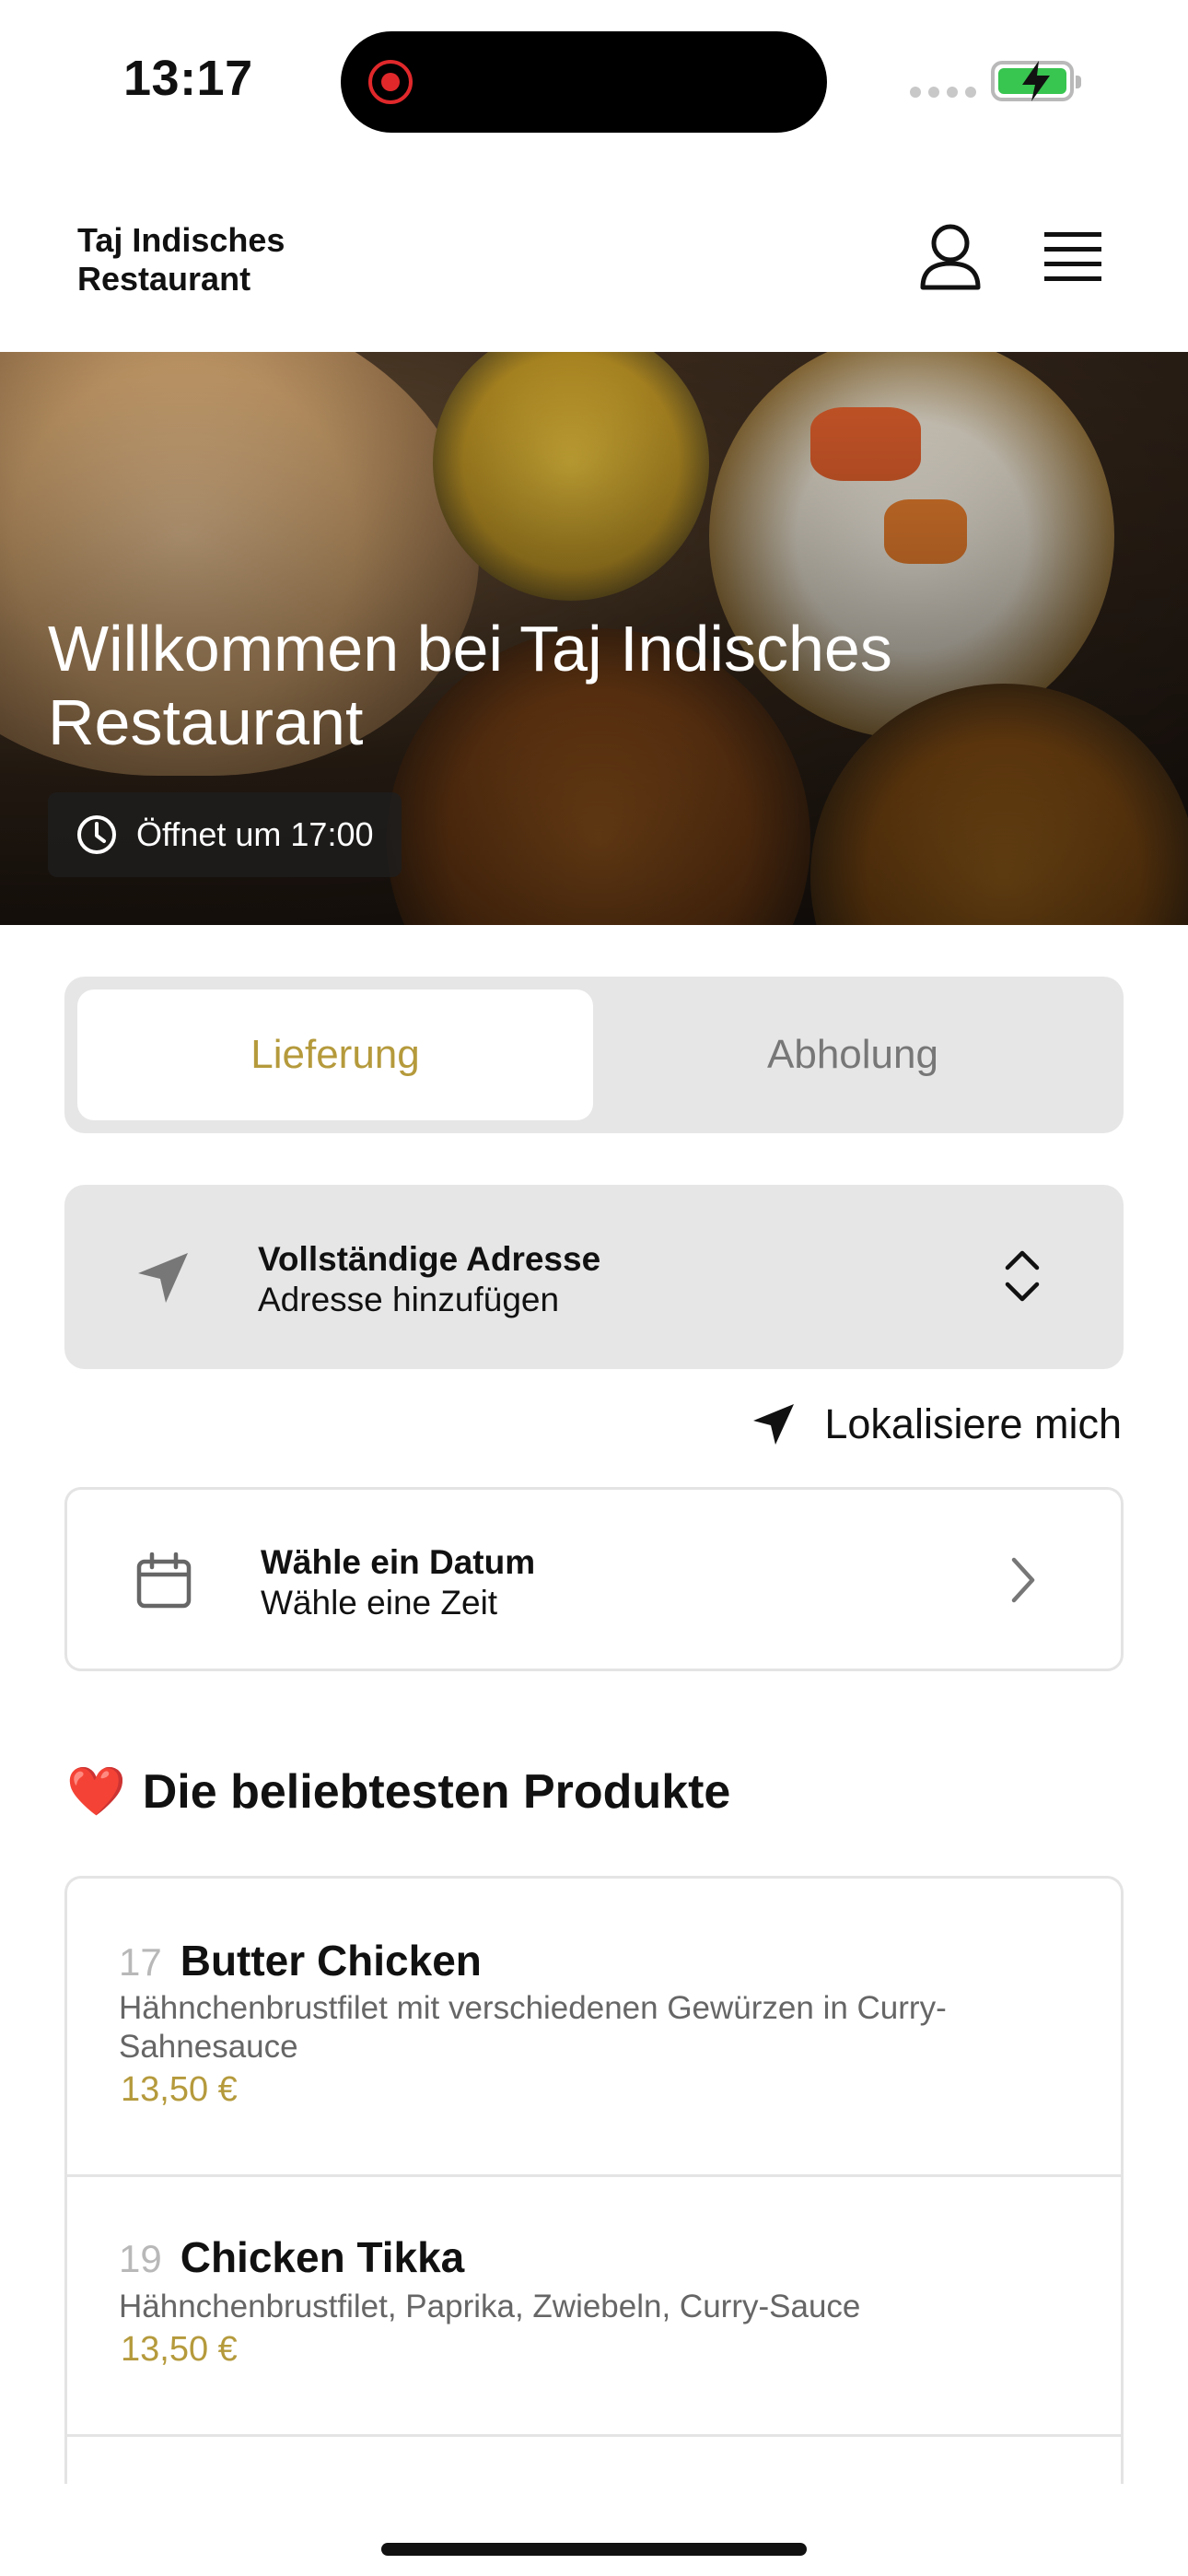  Describe the element at coordinates (973, 1423) in the screenshot. I see `locate-me-label: Lokalisiere mich` at that location.